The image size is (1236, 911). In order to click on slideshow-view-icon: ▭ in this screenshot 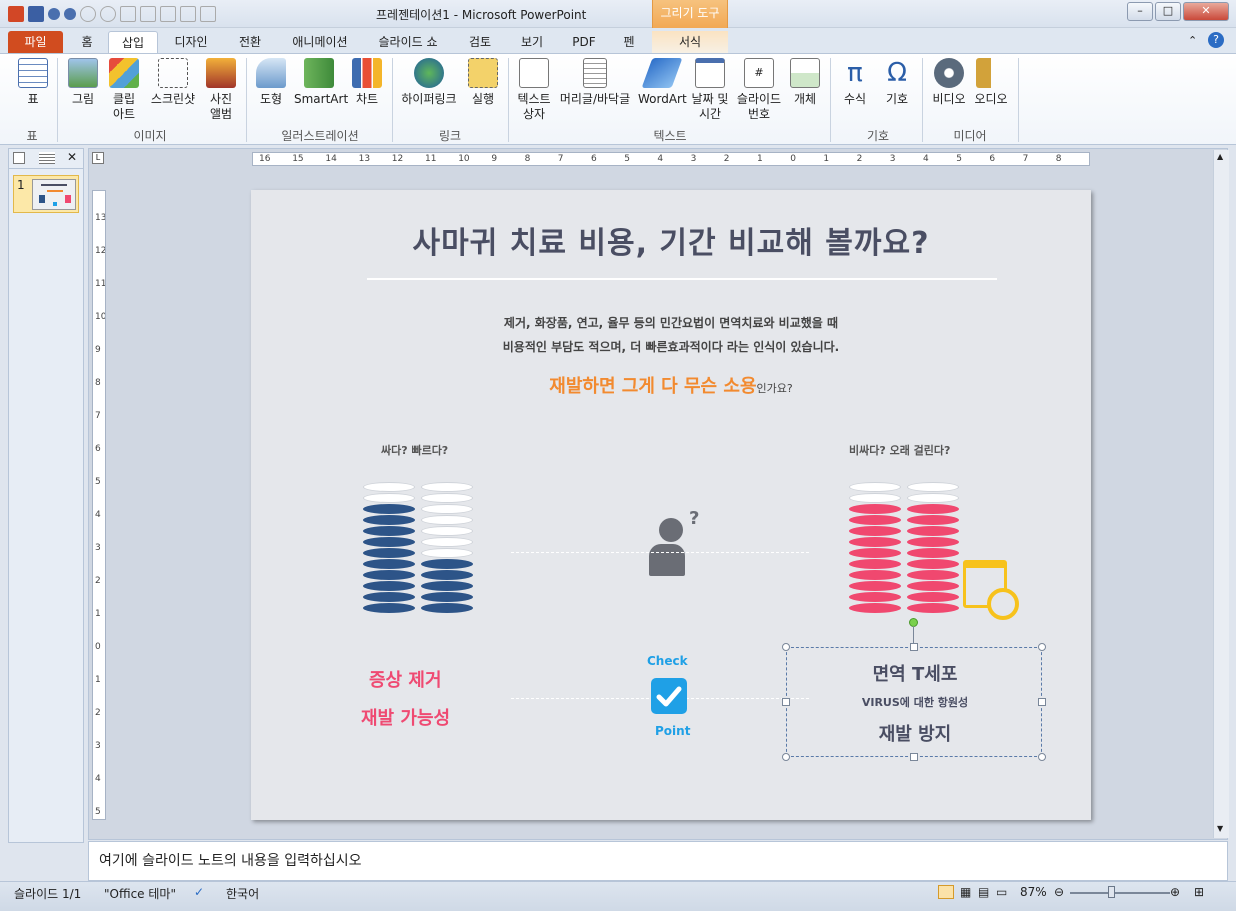, I will do `click(1001, 892)`.